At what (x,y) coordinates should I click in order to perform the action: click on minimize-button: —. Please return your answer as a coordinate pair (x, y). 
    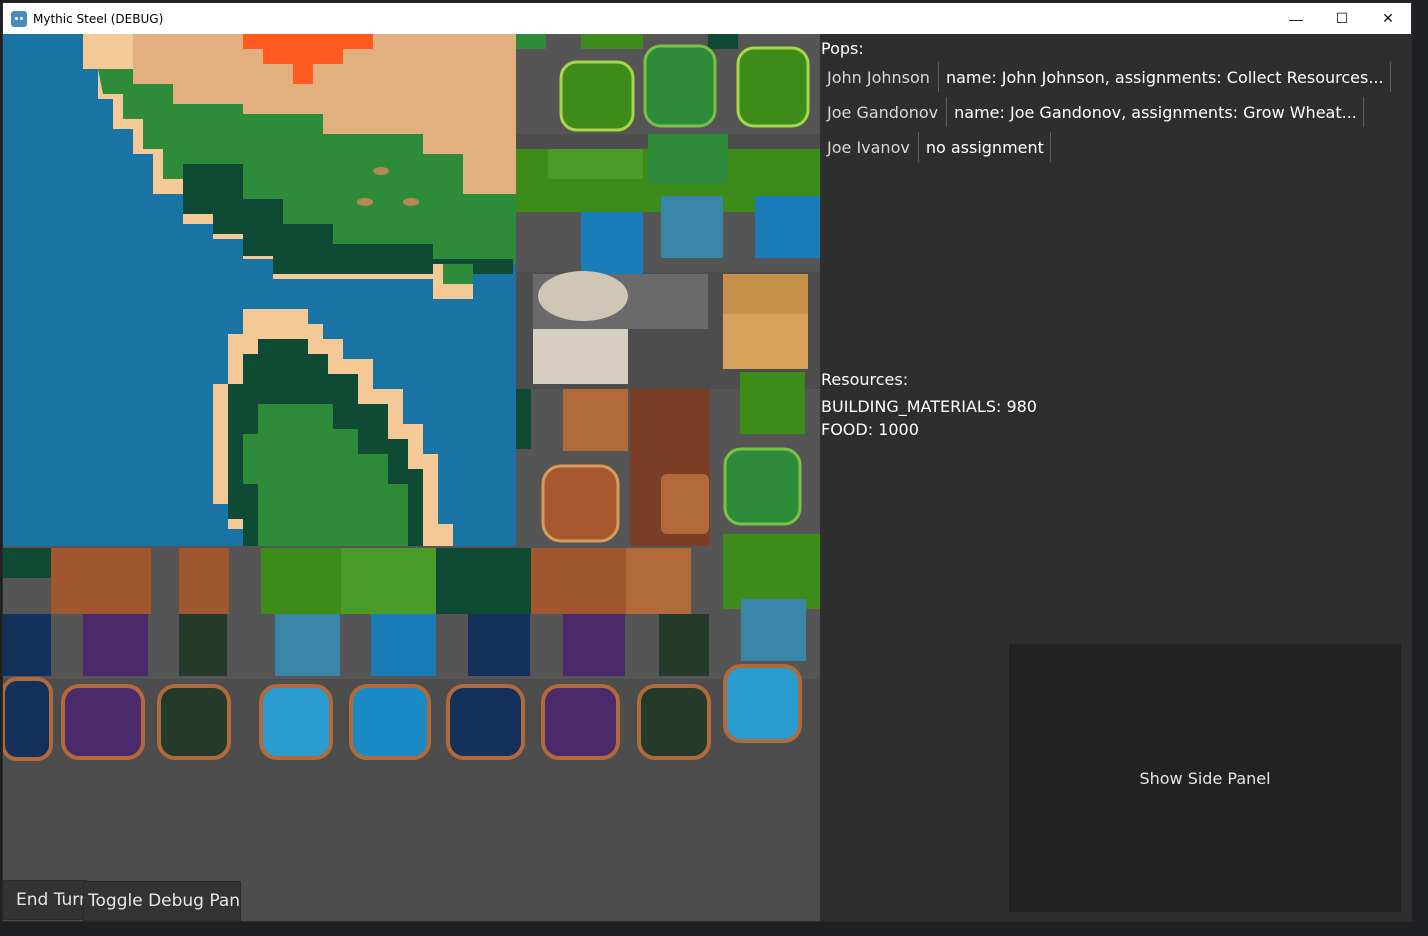
    Looking at the image, I should click on (1296, 18).